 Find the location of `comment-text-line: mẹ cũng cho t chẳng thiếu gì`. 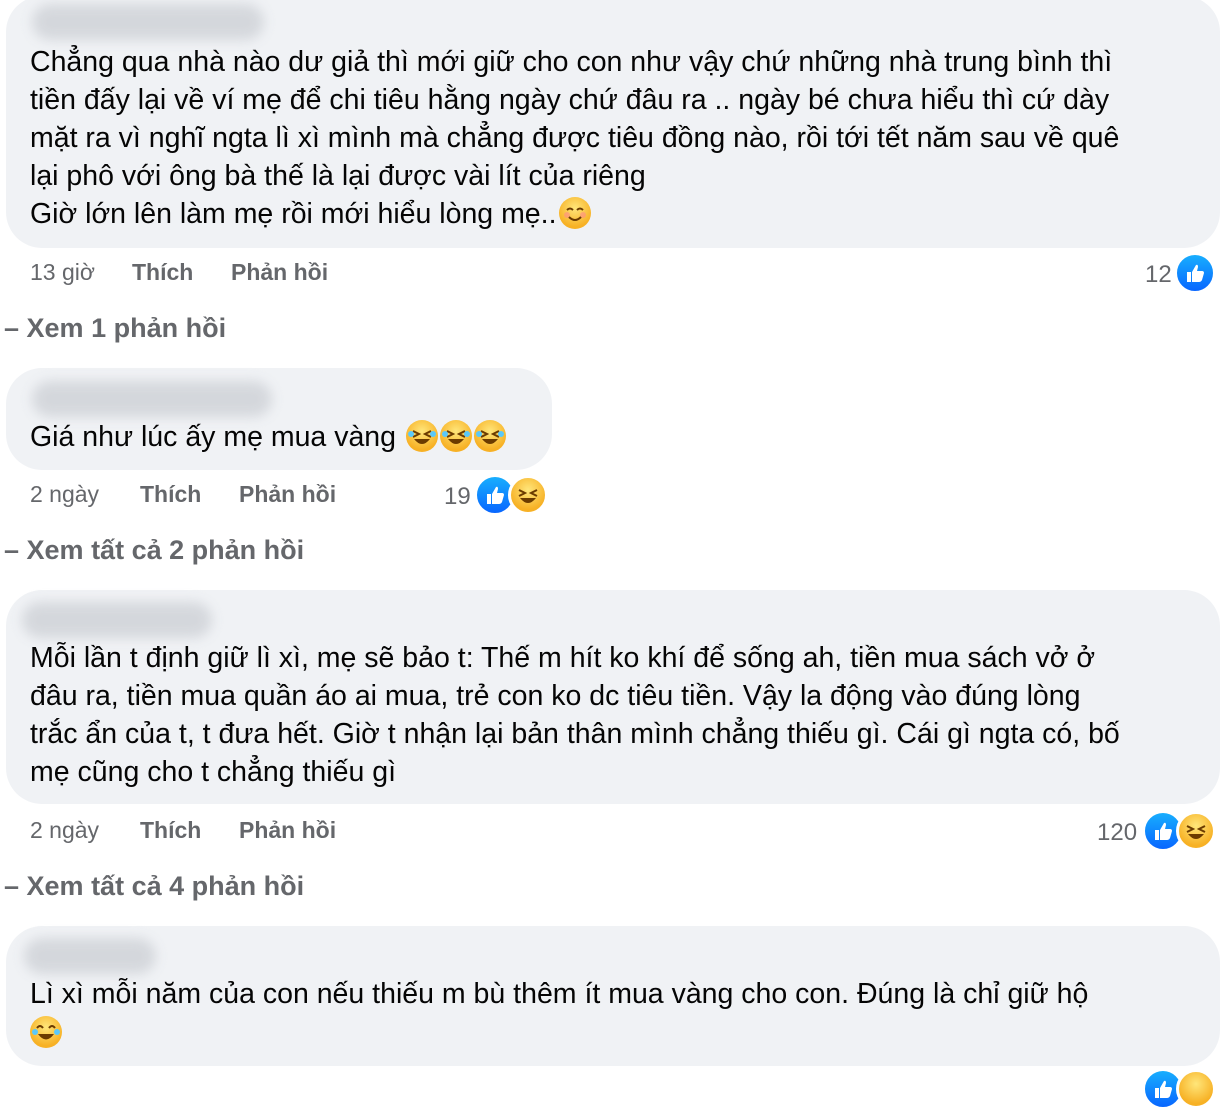

comment-text-line: mẹ cũng cho t chẳng thiếu gì is located at coordinates (213, 772).